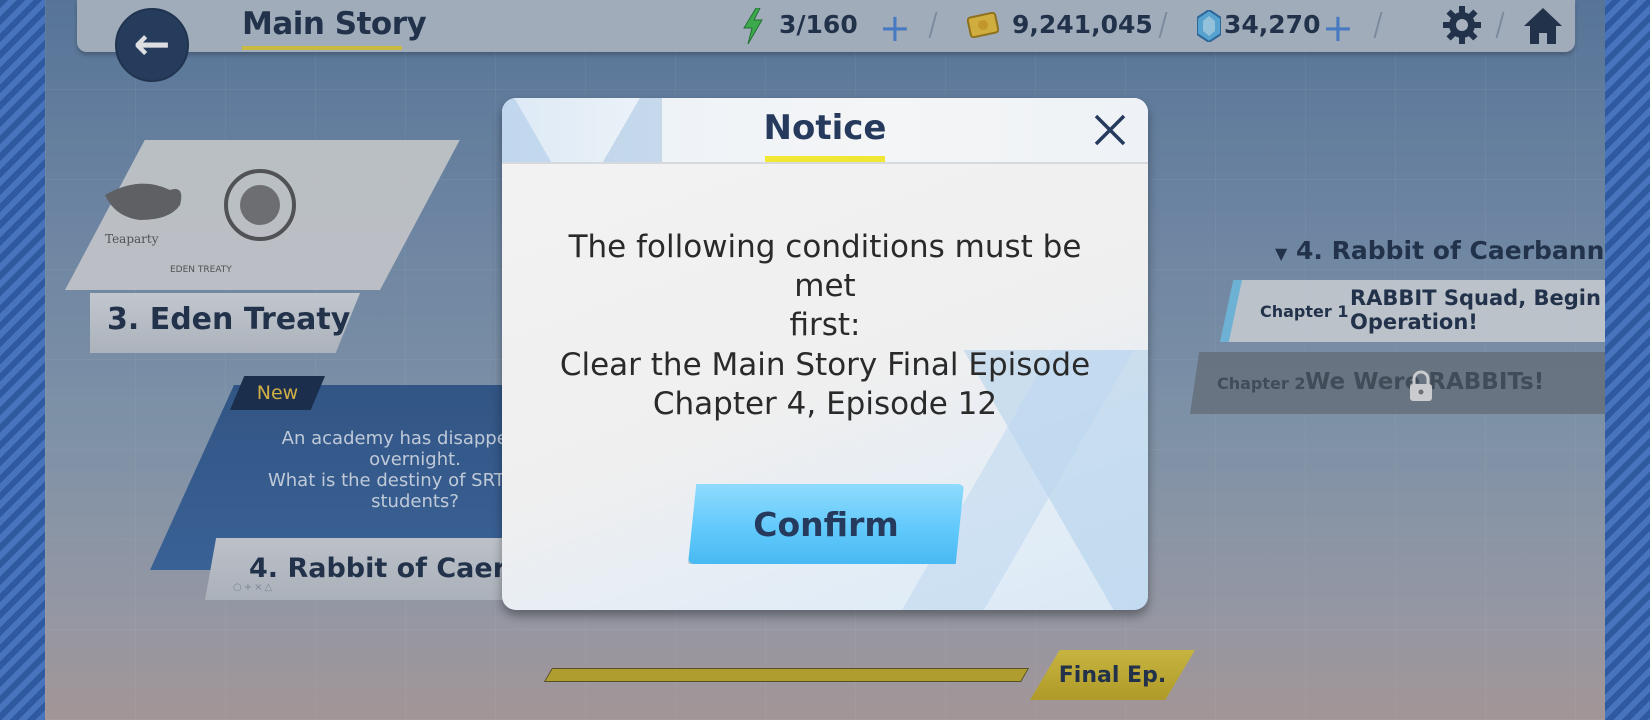 The height and width of the screenshot is (720, 1650). Describe the element at coordinates (825, 325) in the screenshot. I see `message-line: first:` at that location.